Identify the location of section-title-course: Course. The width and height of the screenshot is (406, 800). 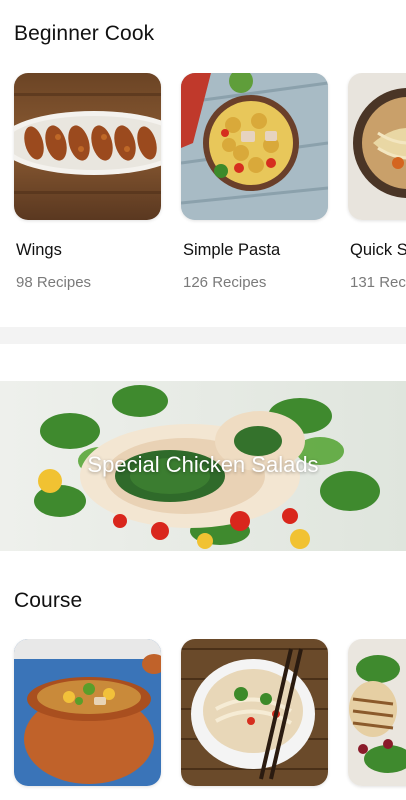
(48, 600).